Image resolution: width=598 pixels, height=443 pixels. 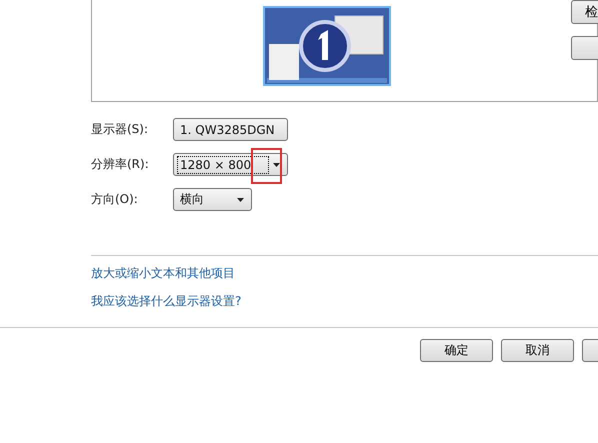 What do you see at coordinates (537, 350) in the screenshot?
I see `dialog-button: 取消` at bounding box center [537, 350].